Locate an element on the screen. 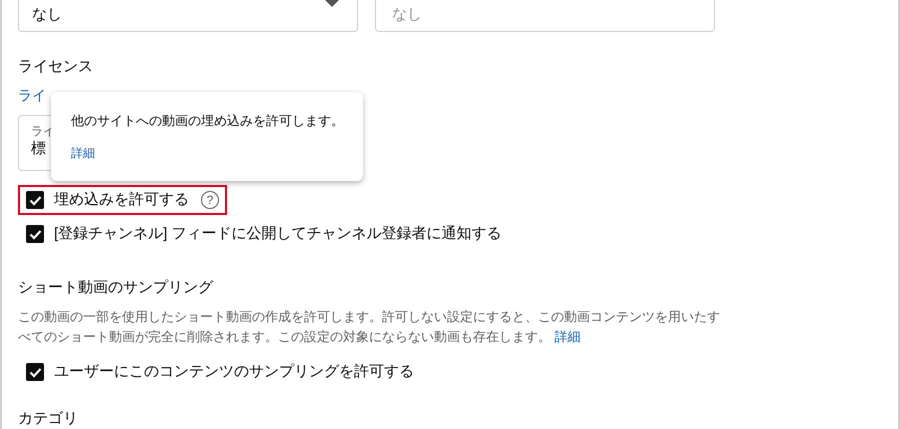 The image size is (900, 429). section-heading: ショート動画のサンプリング is located at coordinates (115, 288).